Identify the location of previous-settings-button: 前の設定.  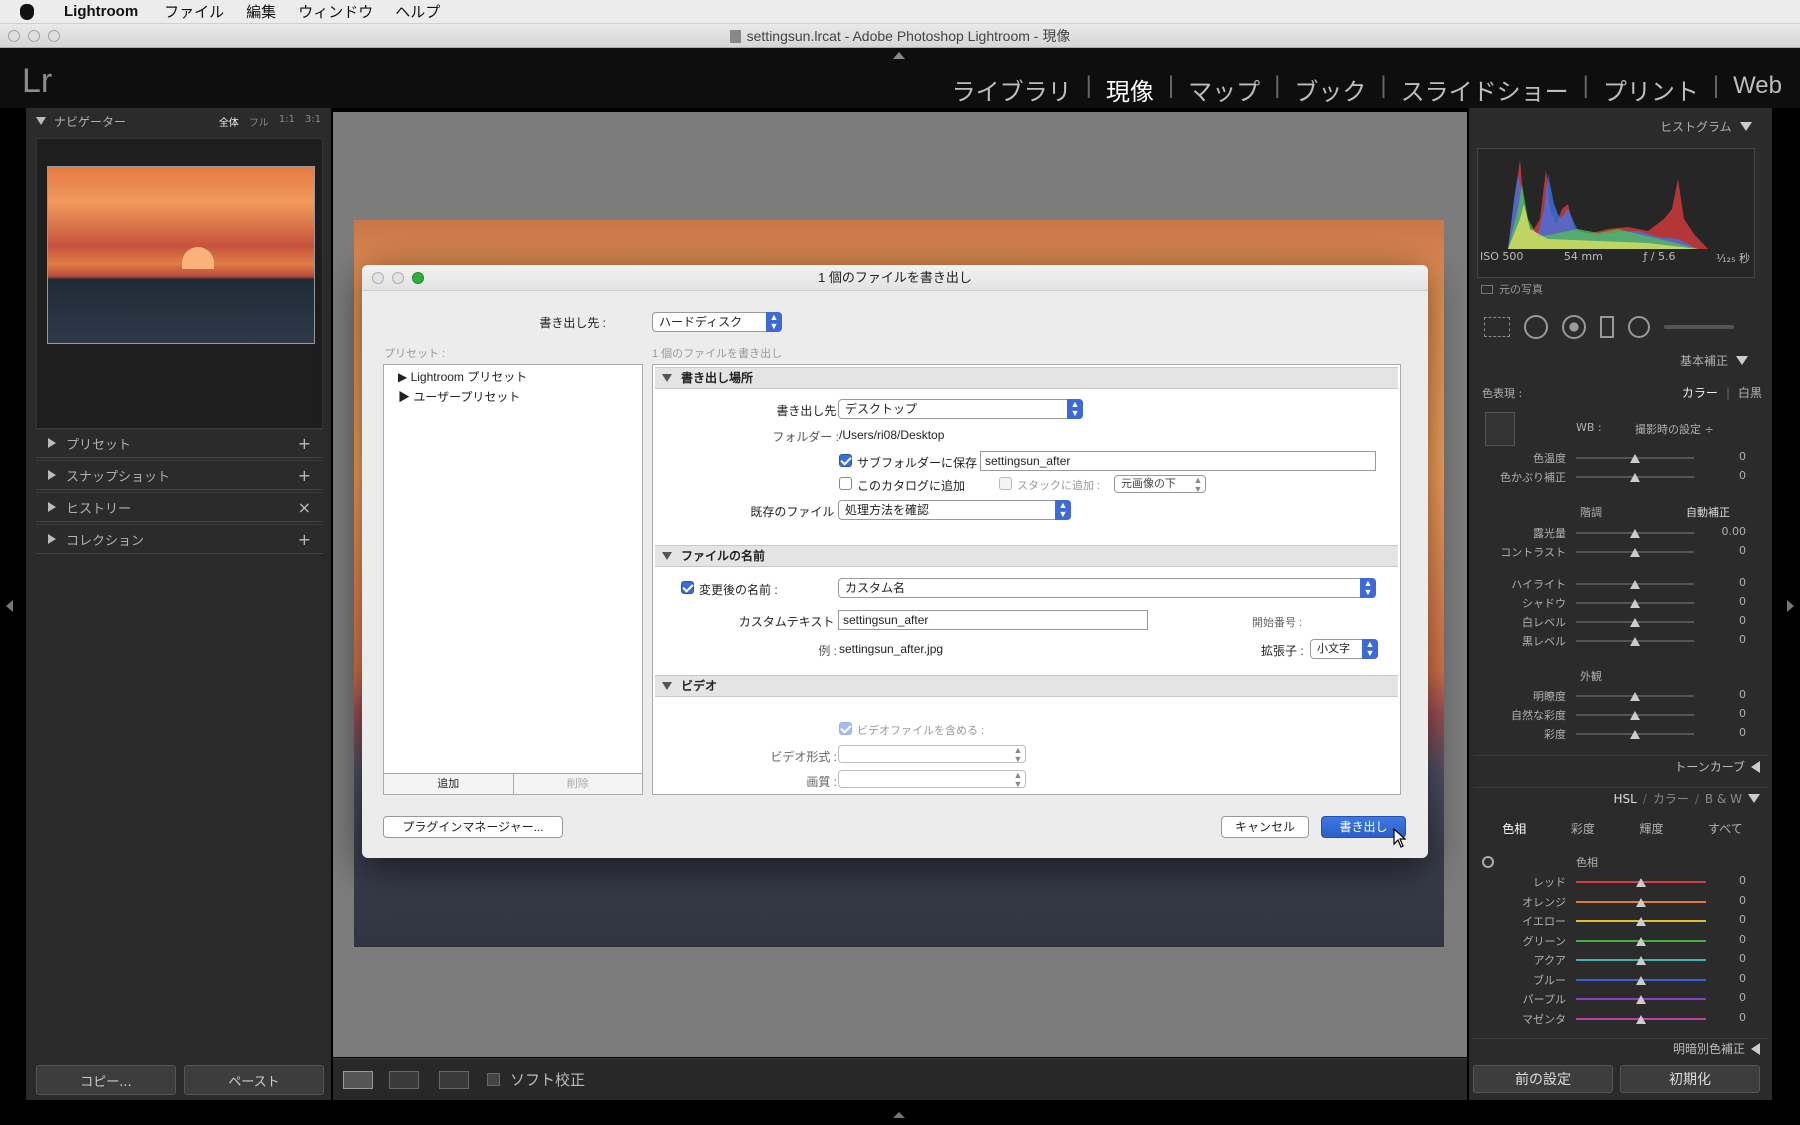
(1543, 1079).